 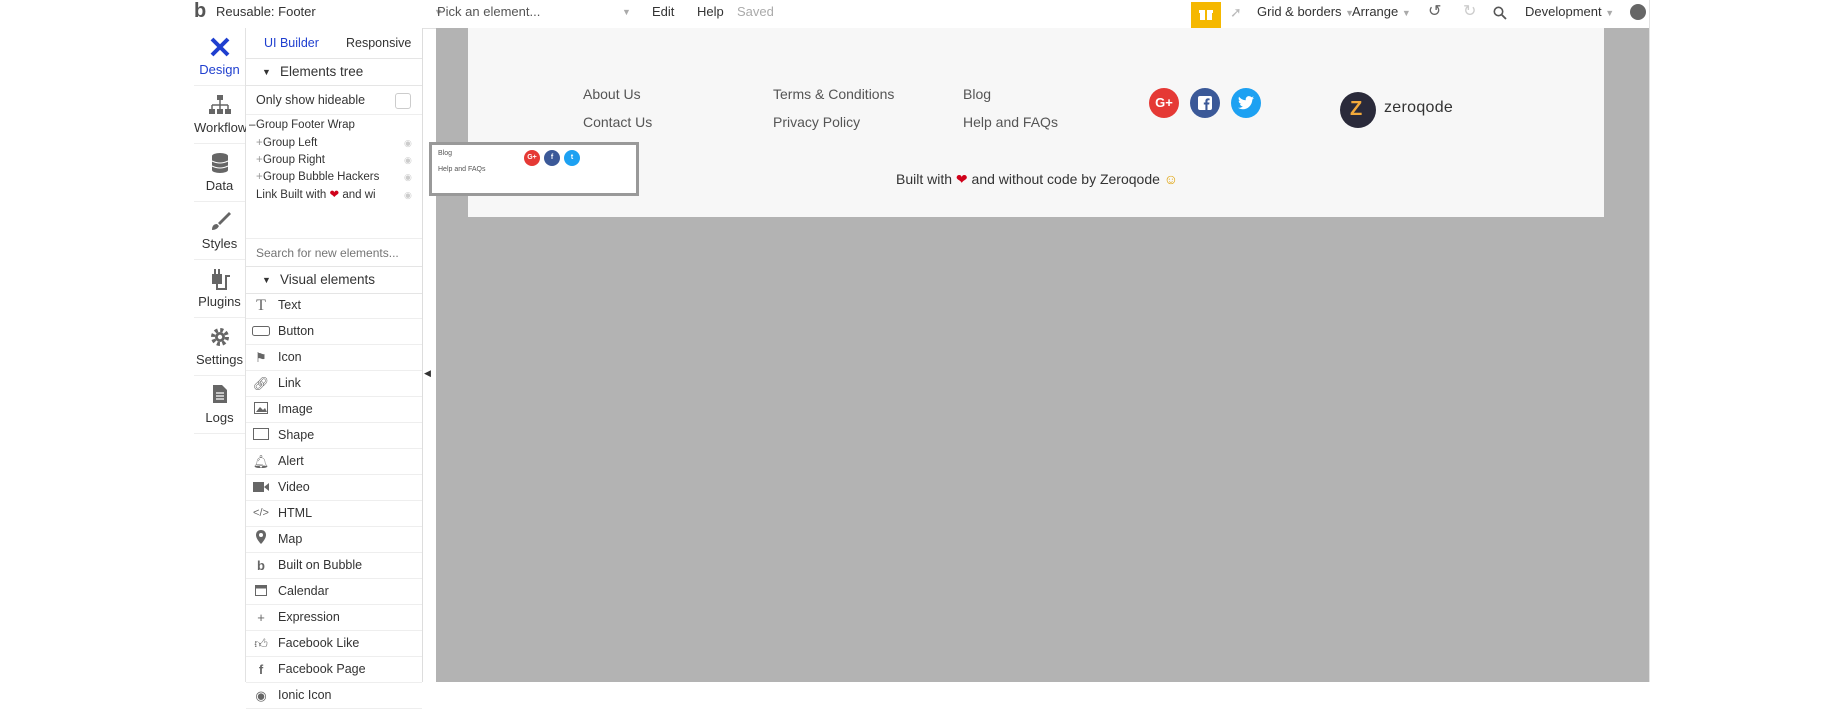 What do you see at coordinates (1569, 14) in the screenshot?
I see `environment-selector: Development ▼` at bounding box center [1569, 14].